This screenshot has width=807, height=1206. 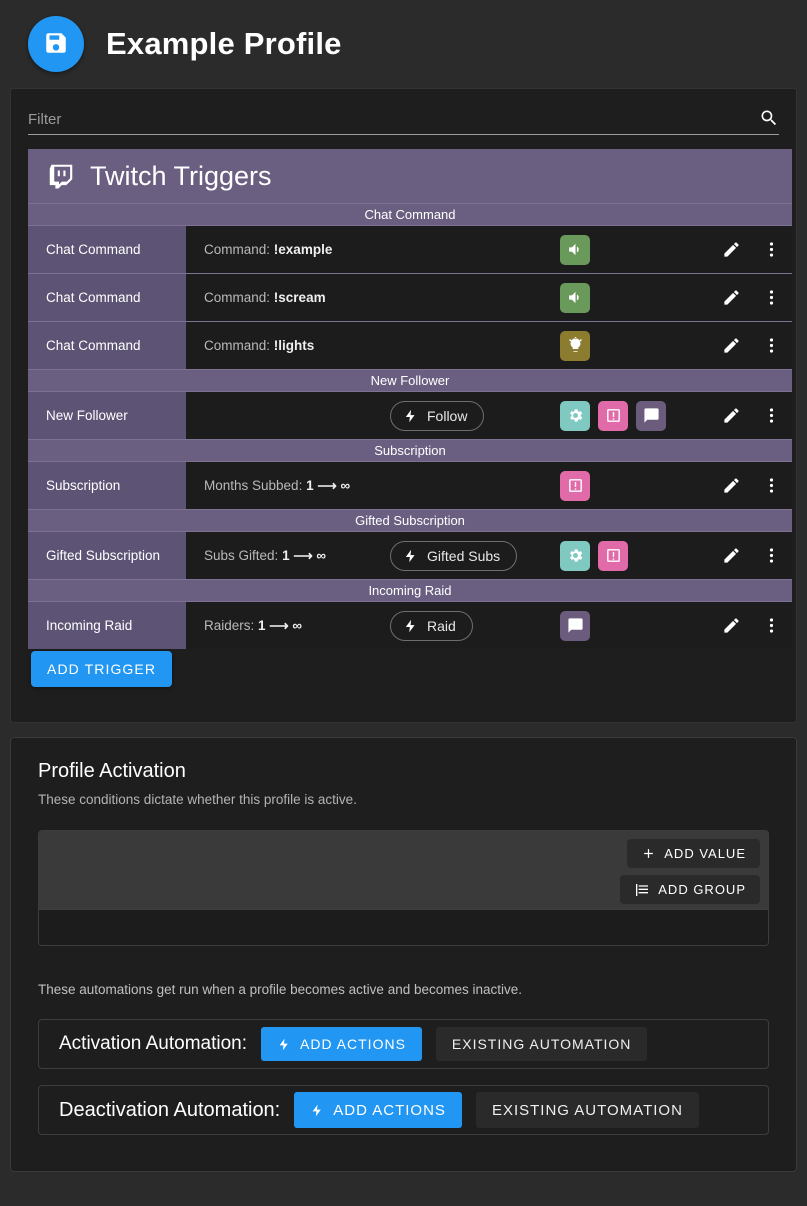 I want to click on activation-add-actions-button: ADD ACTIONS, so click(x=341, y=1044).